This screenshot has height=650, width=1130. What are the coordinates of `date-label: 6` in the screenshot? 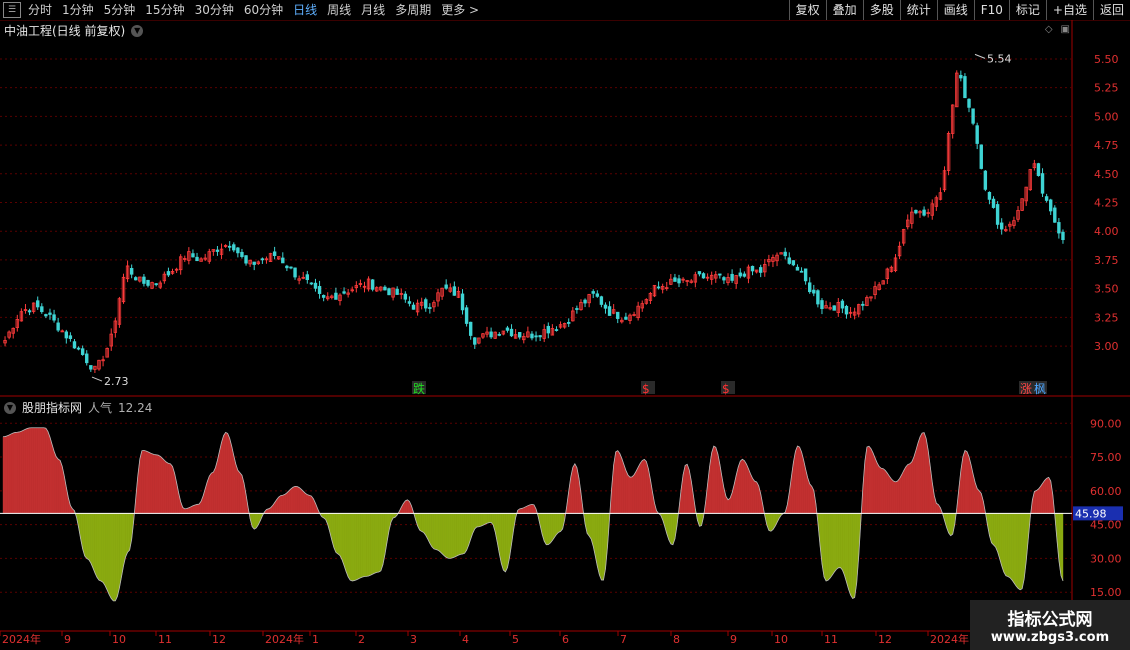 It's located at (565, 639).